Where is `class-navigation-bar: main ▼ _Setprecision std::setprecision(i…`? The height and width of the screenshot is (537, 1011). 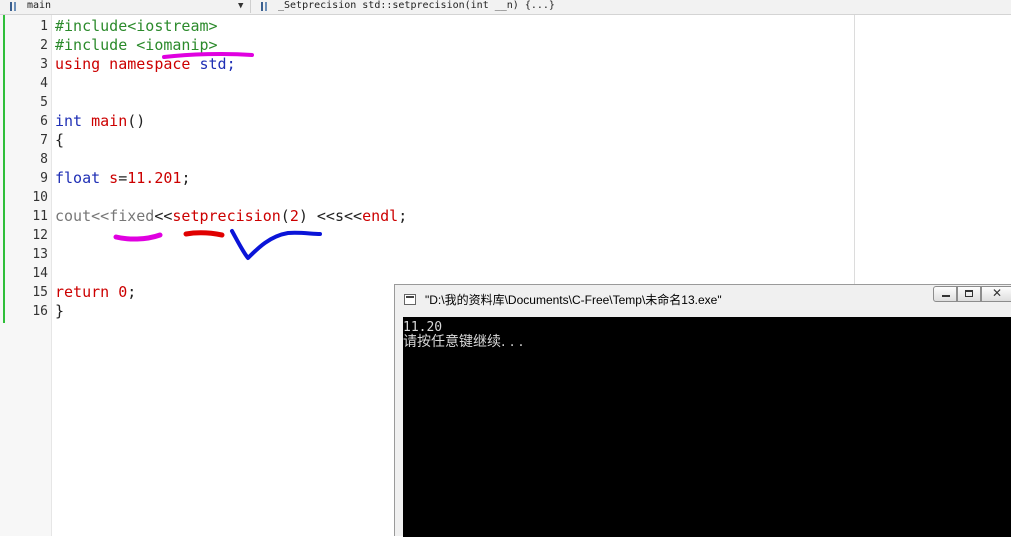 class-navigation-bar: main ▼ _Setprecision std::setprecision(i… is located at coordinates (505, 7).